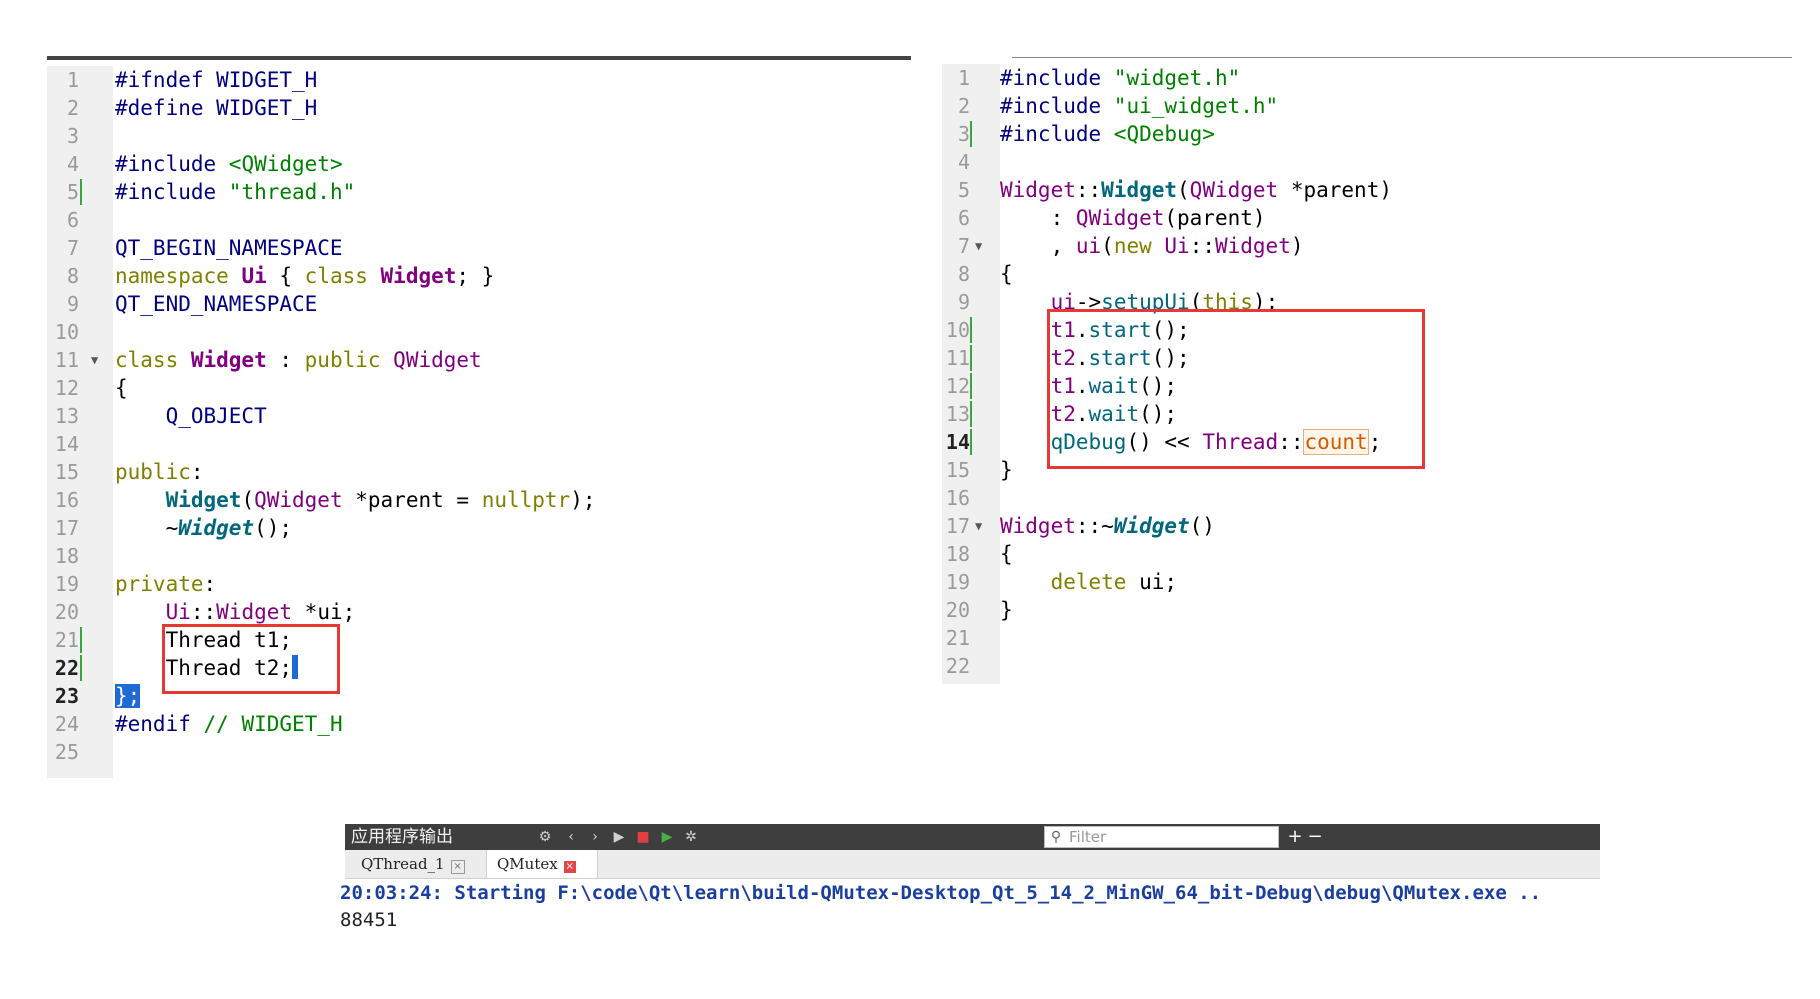 Image resolution: width=1820 pixels, height=999 pixels. What do you see at coordinates (477, 136) in the screenshot?
I see `code-line: 3` at bounding box center [477, 136].